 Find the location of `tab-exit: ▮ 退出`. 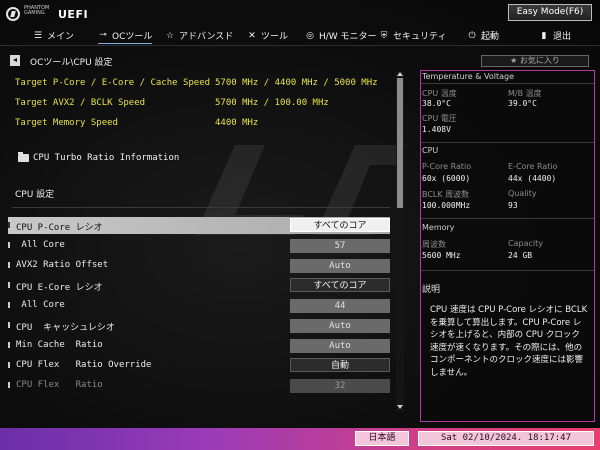

tab-exit: ▮ 退出 is located at coordinates (555, 35).